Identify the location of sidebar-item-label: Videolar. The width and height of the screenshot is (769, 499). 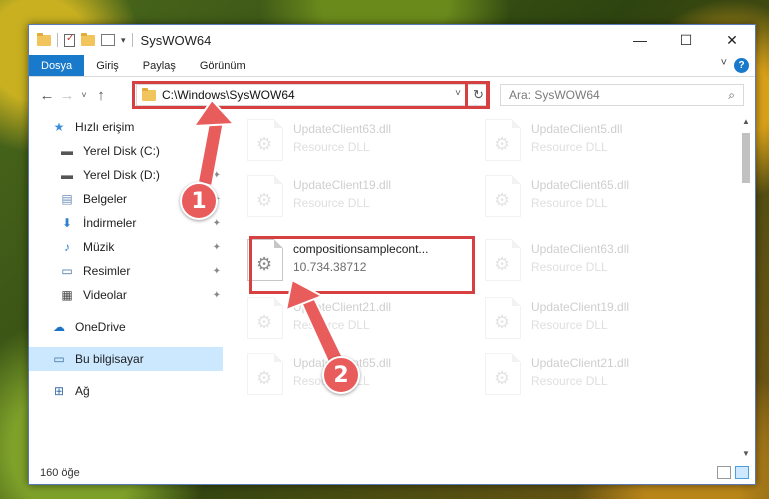
(105, 295).